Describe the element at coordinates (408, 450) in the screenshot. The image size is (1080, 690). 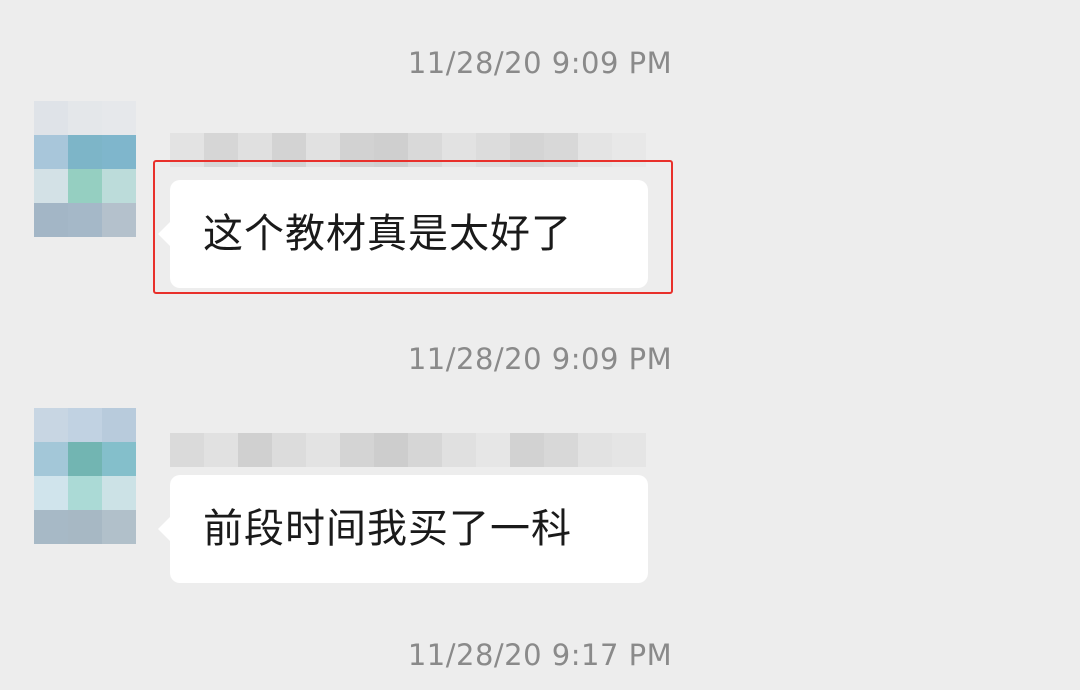
I see `sender-name-blurred` at that location.